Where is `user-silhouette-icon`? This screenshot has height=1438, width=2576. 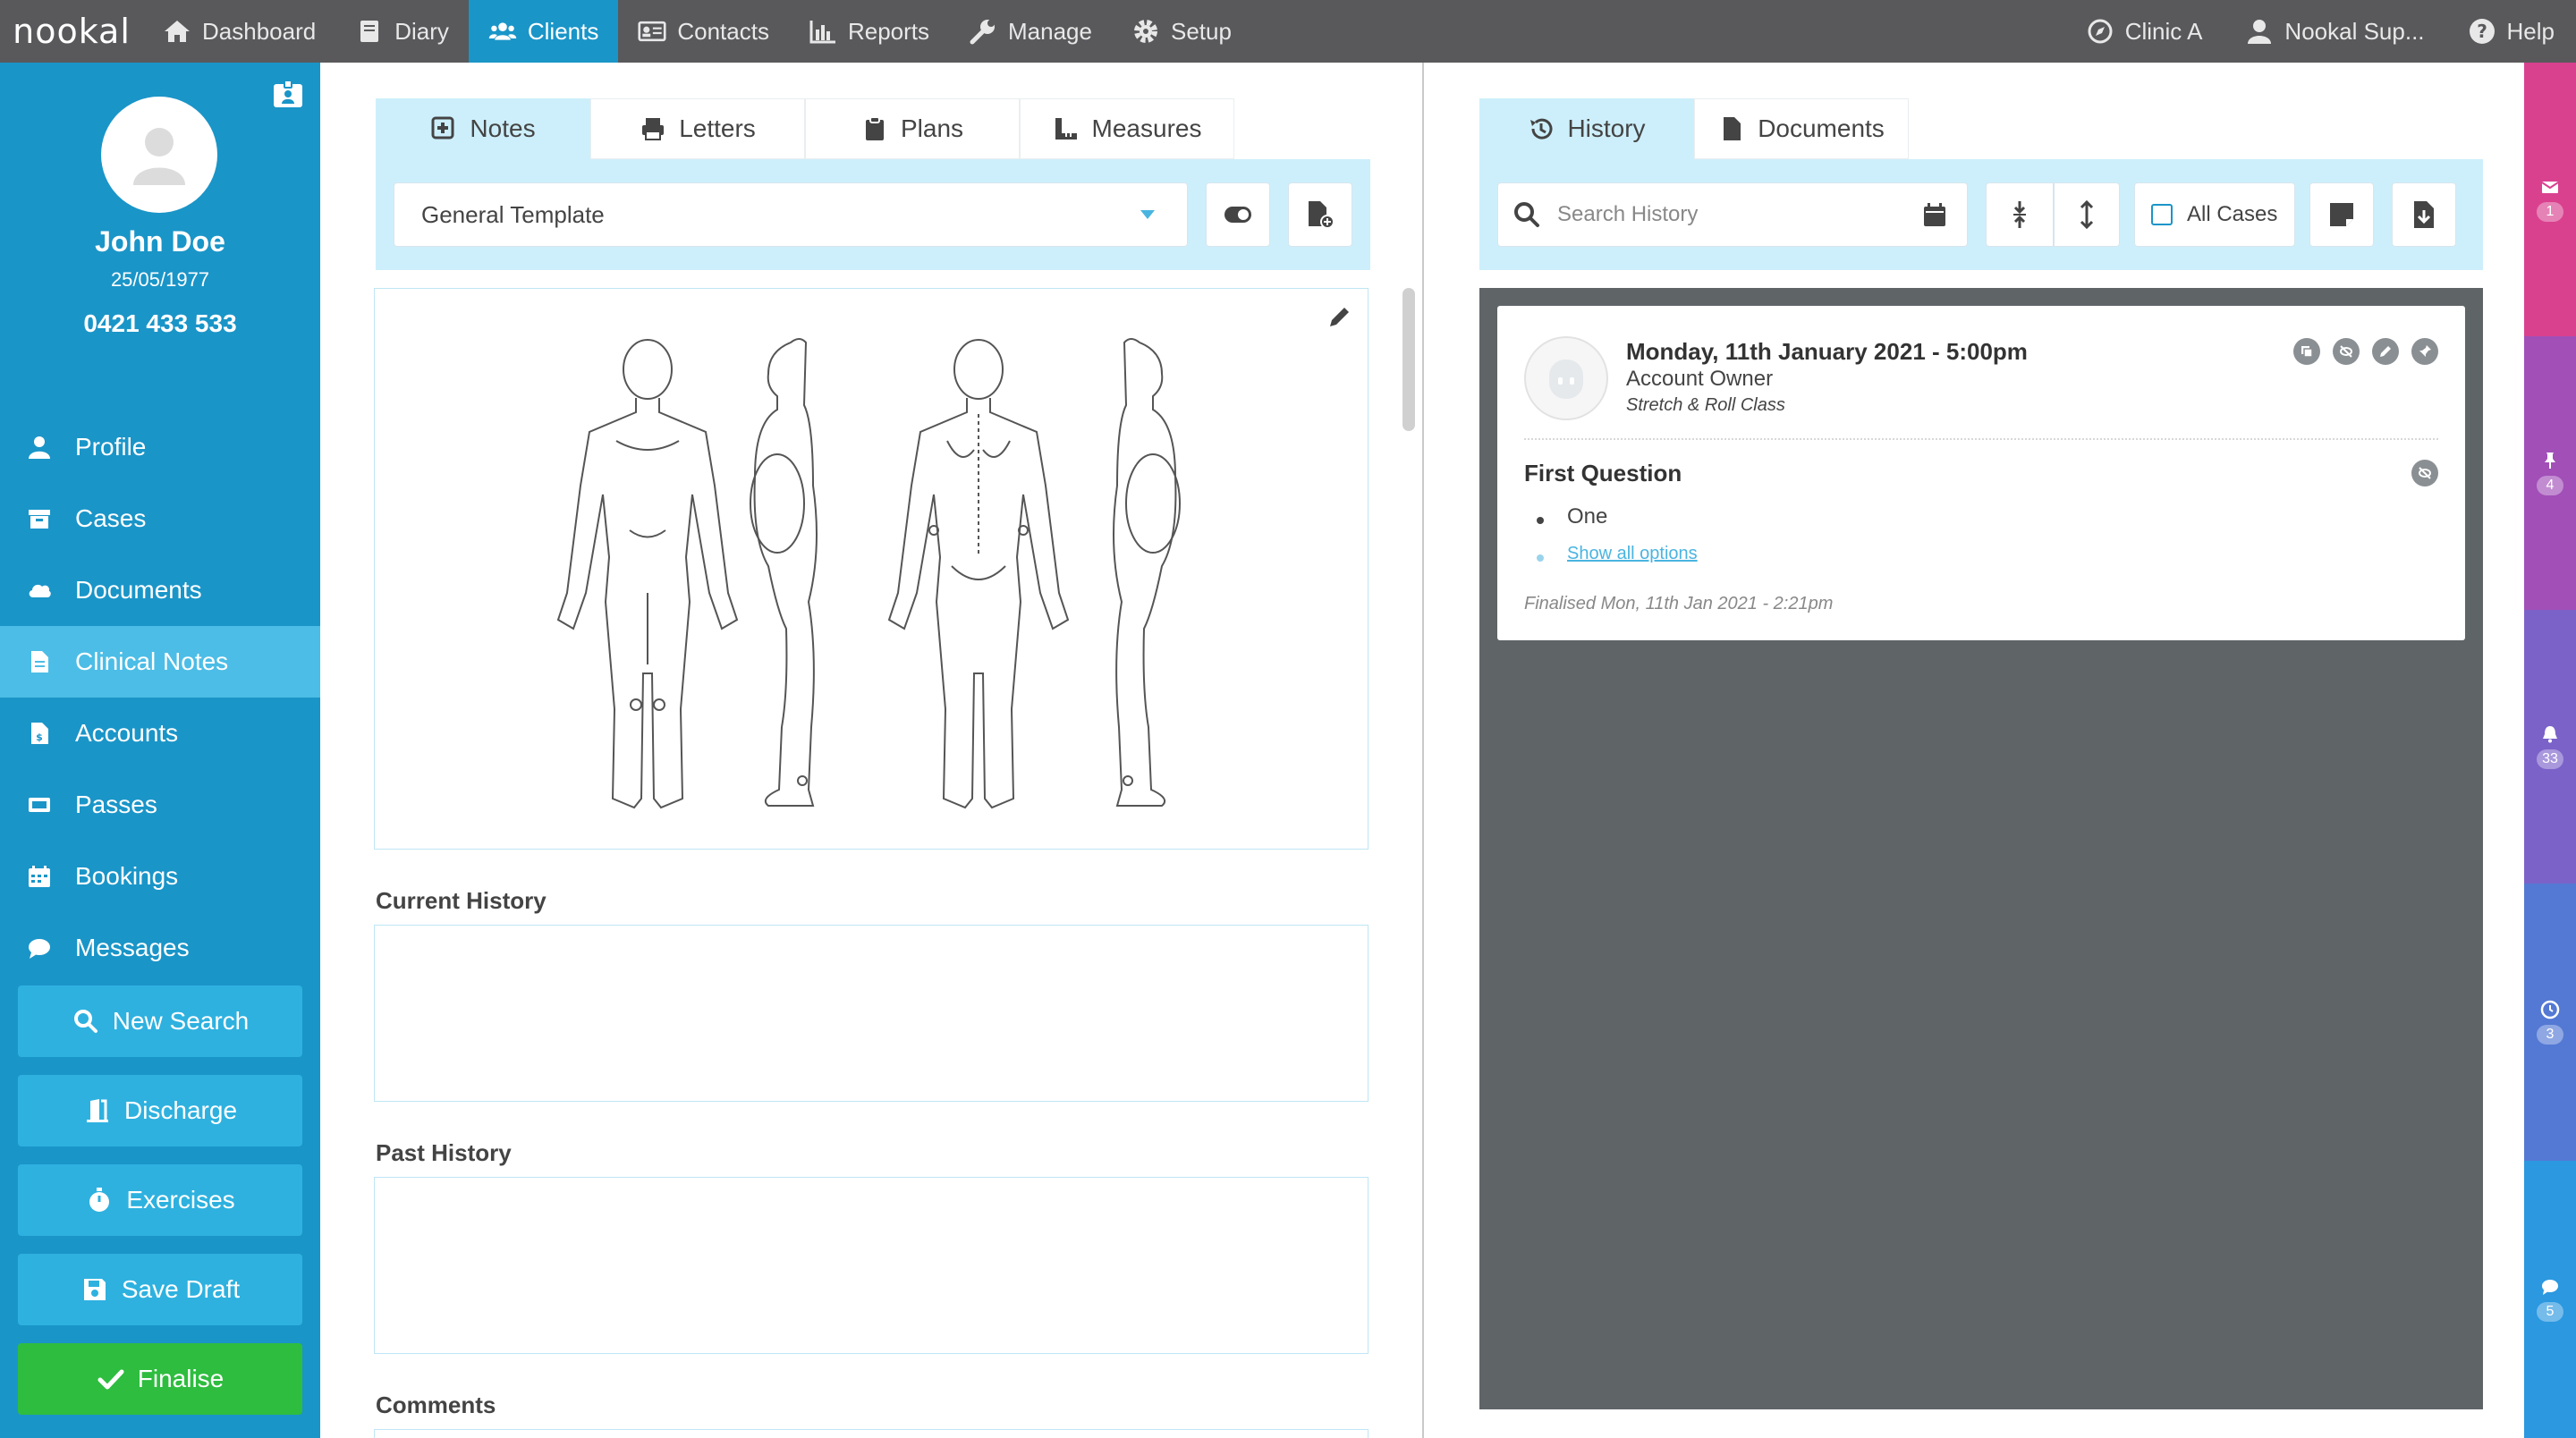
user-silhouette-icon is located at coordinates (159, 156).